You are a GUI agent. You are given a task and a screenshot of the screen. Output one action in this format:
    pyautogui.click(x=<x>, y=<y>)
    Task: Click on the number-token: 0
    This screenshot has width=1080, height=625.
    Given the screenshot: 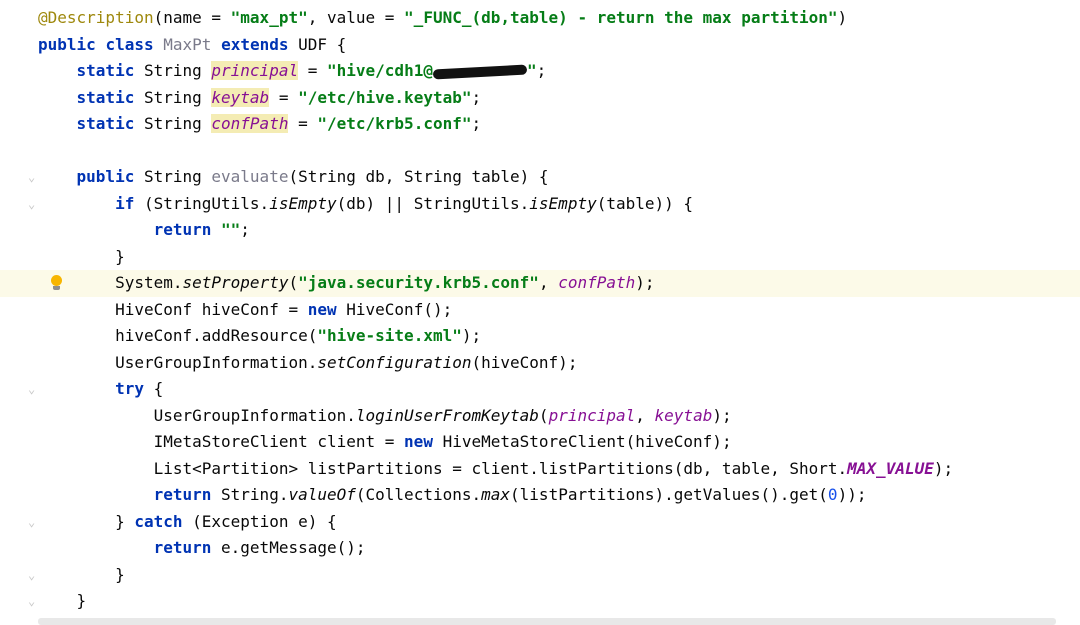 What is the action you would take?
    pyautogui.click(x=832, y=494)
    